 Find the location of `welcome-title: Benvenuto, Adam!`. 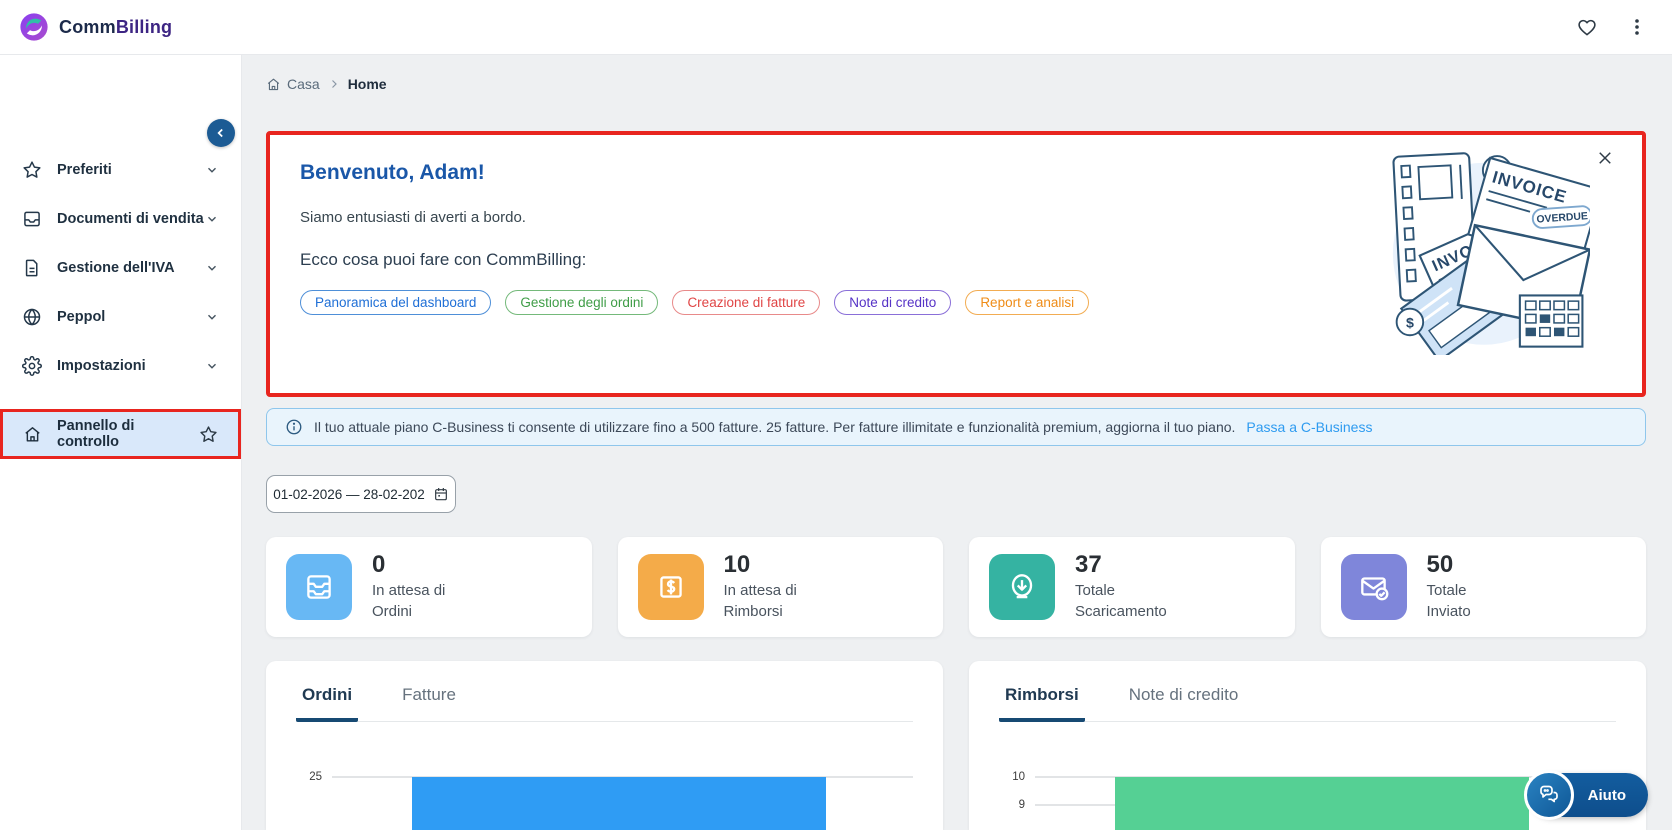

welcome-title: Benvenuto, Adam! is located at coordinates (392, 172).